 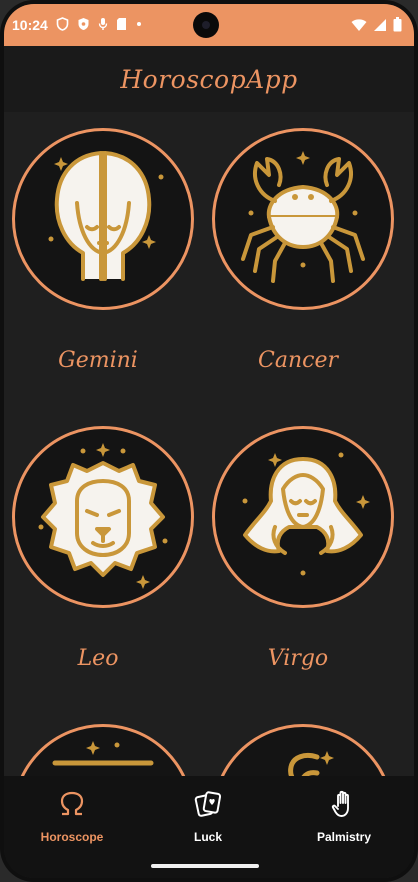 I want to click on sign-card-gemini: Gemini, so click(x=110, y=258).